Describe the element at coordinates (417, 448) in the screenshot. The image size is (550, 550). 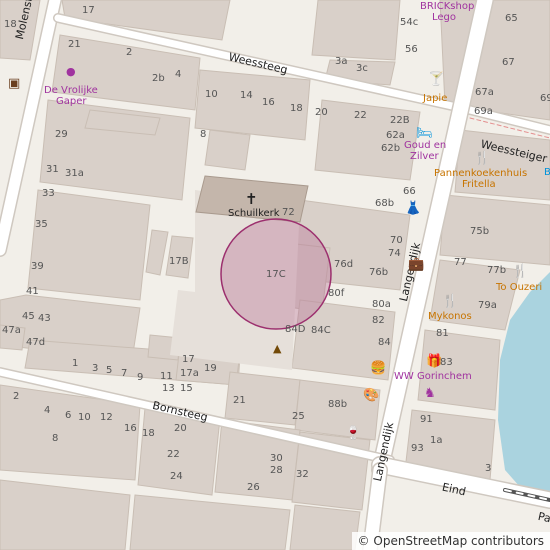
I see `house-number: 93` at that location.